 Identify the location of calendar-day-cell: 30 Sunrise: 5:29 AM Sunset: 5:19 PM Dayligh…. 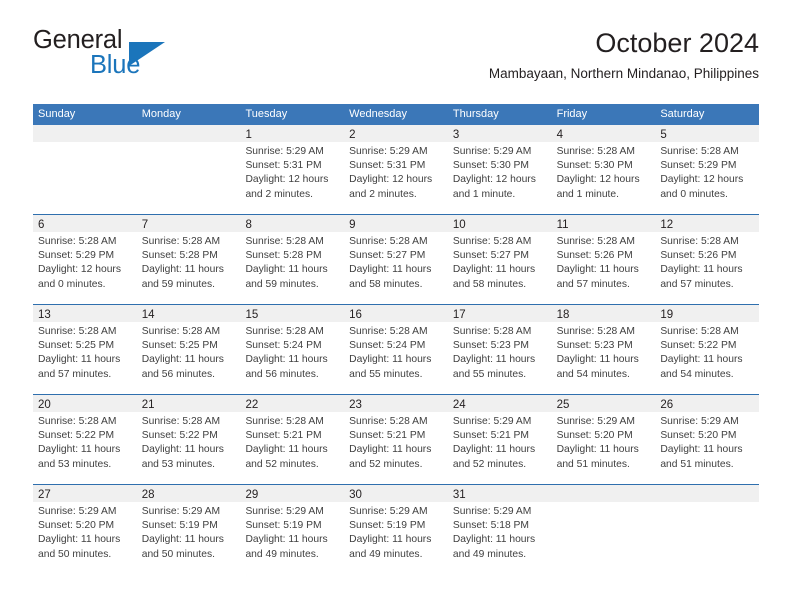
(396, 530).